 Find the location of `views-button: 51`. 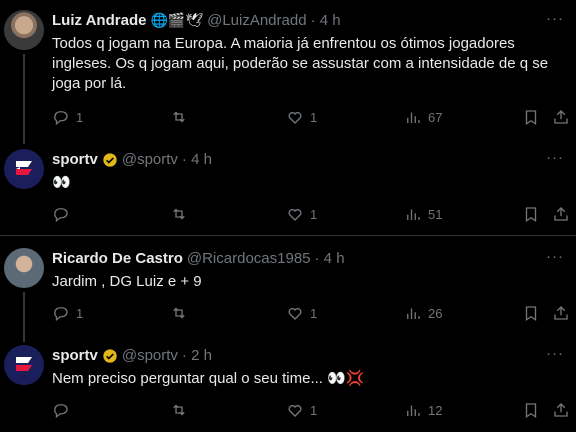

views-button: 51 is located at coordinates (423, 214).